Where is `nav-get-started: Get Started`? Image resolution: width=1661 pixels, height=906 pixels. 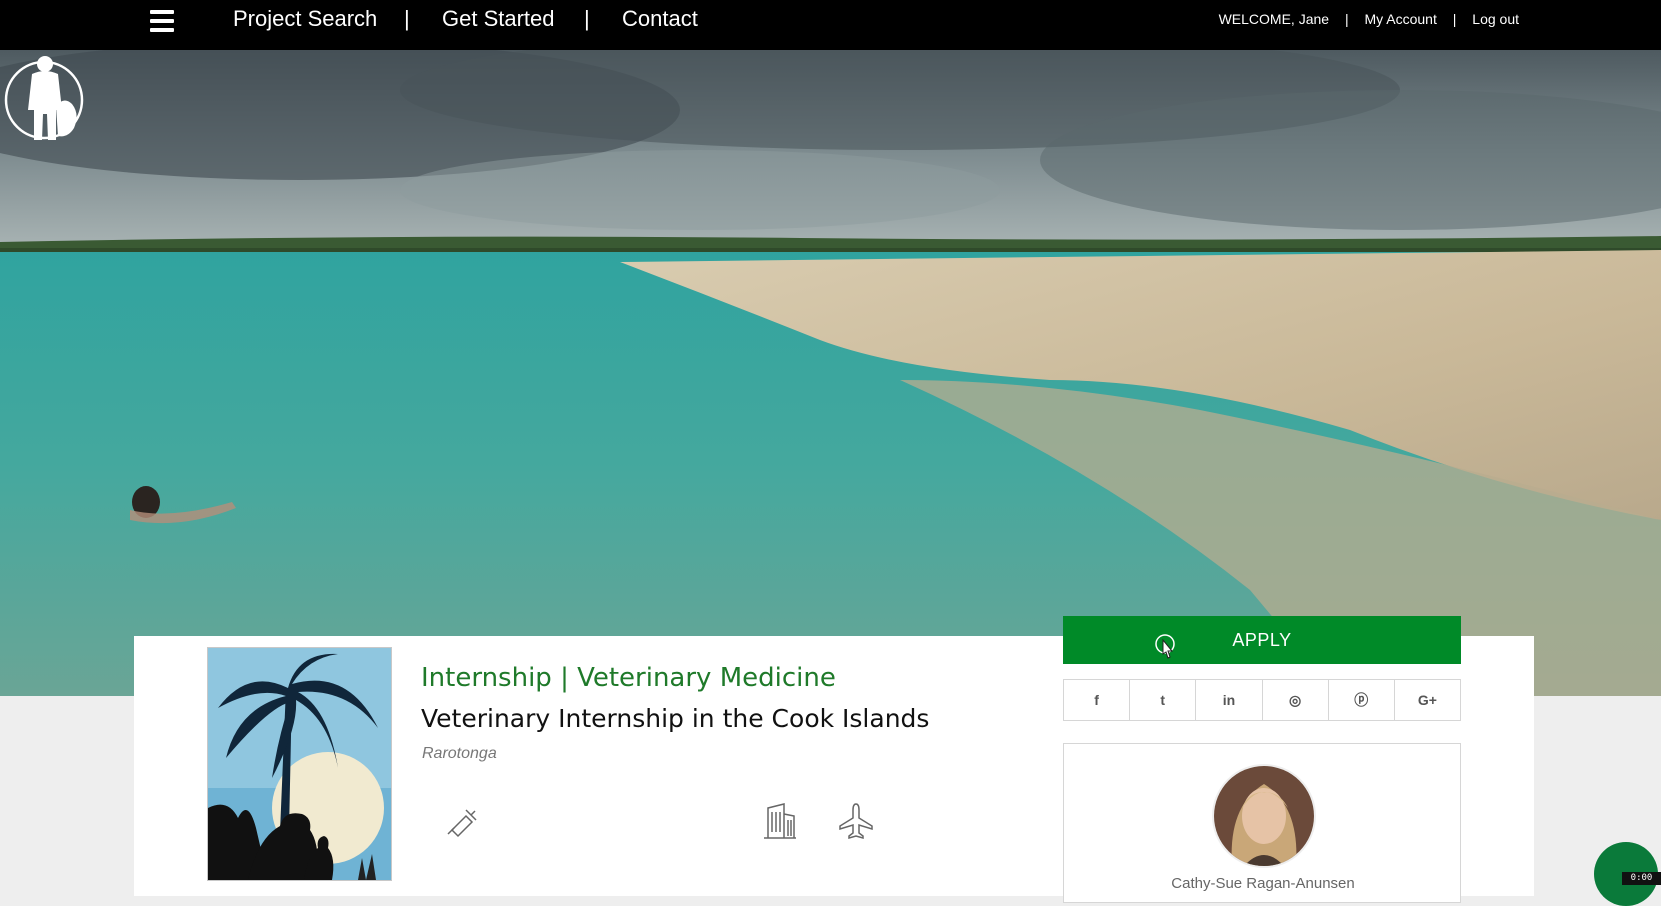 nav-get-started: Get Started is located at coordinates (498, 19).